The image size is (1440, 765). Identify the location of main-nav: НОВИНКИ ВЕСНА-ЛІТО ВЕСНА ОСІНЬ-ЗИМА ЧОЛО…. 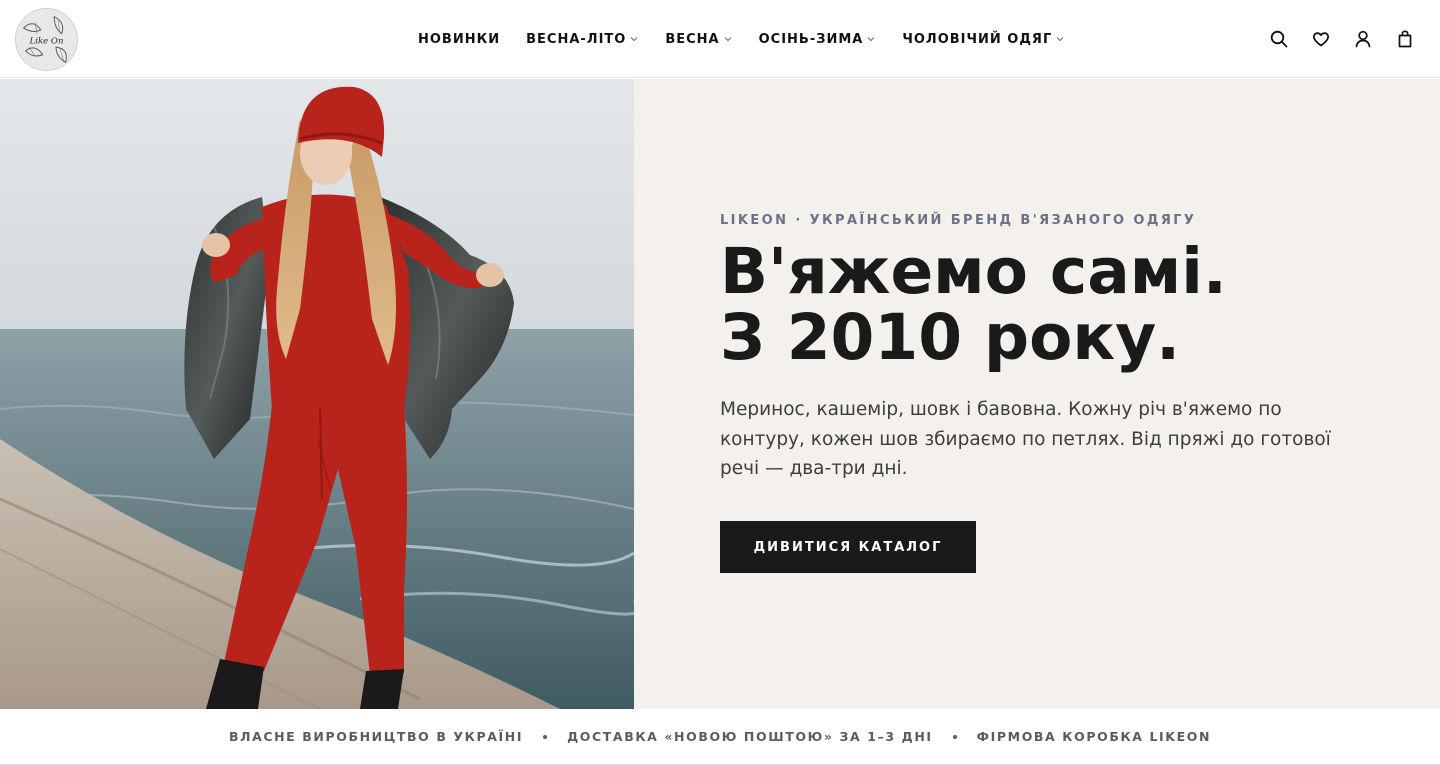
(754, 39).